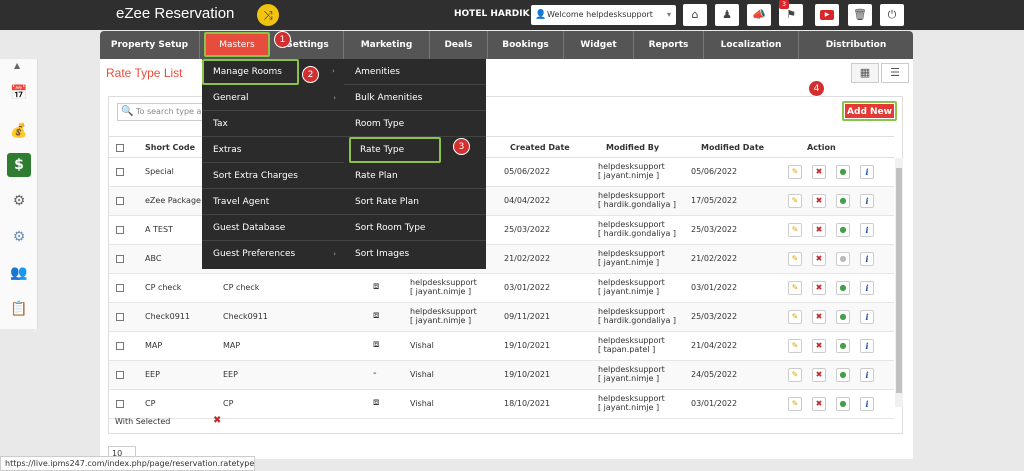 The image size is (1024, 471). What do you see at coordinates (19, 309) in the screenshot?
I see `checklist-icon: 📋` at bounding box center [19, 309].